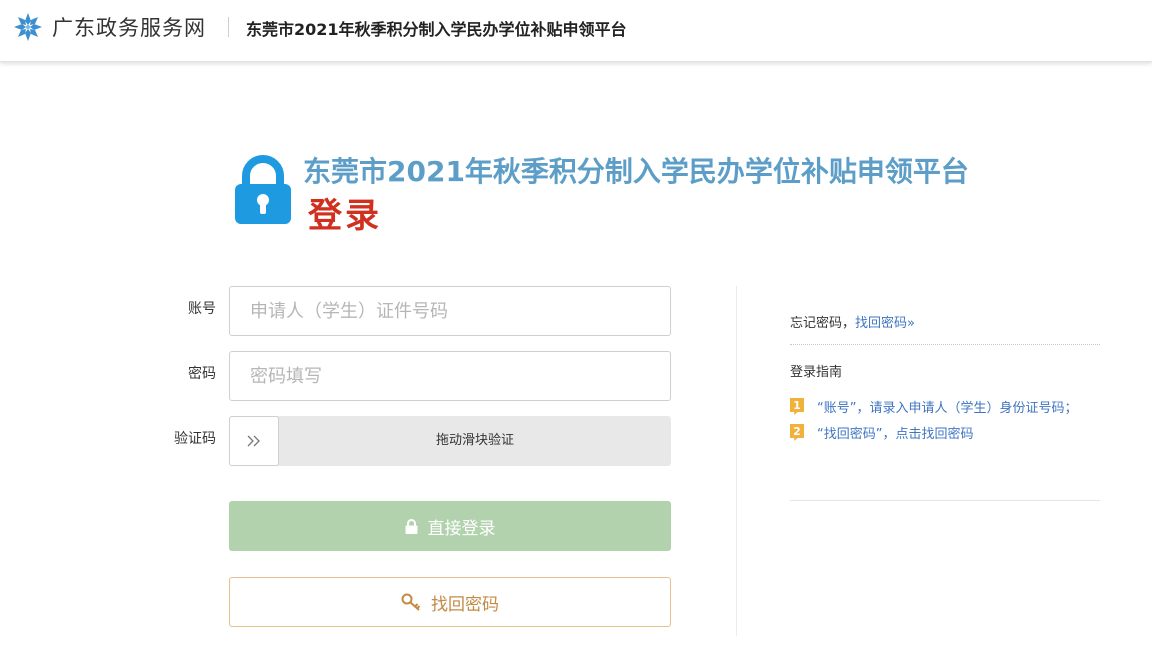  What do you see at coordinates (436, 29) in the screenshot?
I see `platform-title: 东莞市2021年秋季积分制入学民办学位补贴申领平台` at bounding box center [436, 29].